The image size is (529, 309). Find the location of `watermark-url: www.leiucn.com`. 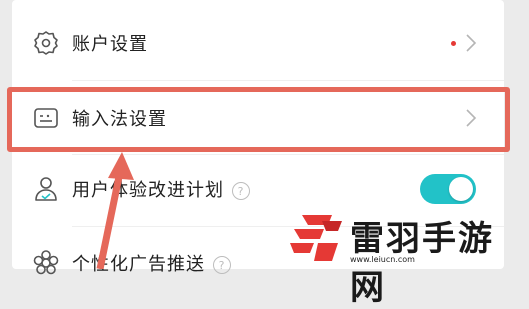

watermark-url: www.leiucn.com is located at coordinates (382, 259).